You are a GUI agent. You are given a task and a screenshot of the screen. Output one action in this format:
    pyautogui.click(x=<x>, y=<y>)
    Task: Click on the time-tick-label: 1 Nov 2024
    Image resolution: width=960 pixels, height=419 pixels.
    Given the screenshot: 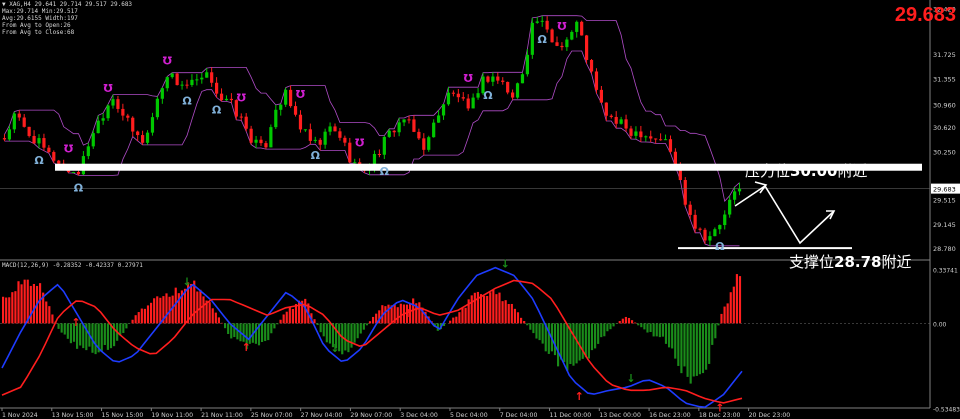 What is the action you would take?
    pyautogui.click(x=20, y=415)
    